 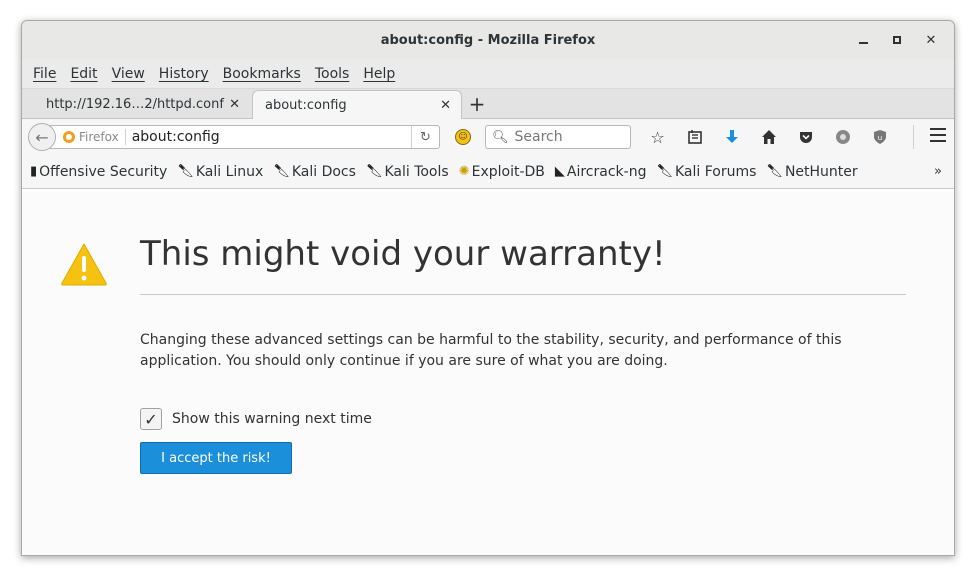 What do you see at coordinates (216, 458) in the screenshot?
I see `accept-risk-button: I accept the risk!` at bounding box center [216, 458].